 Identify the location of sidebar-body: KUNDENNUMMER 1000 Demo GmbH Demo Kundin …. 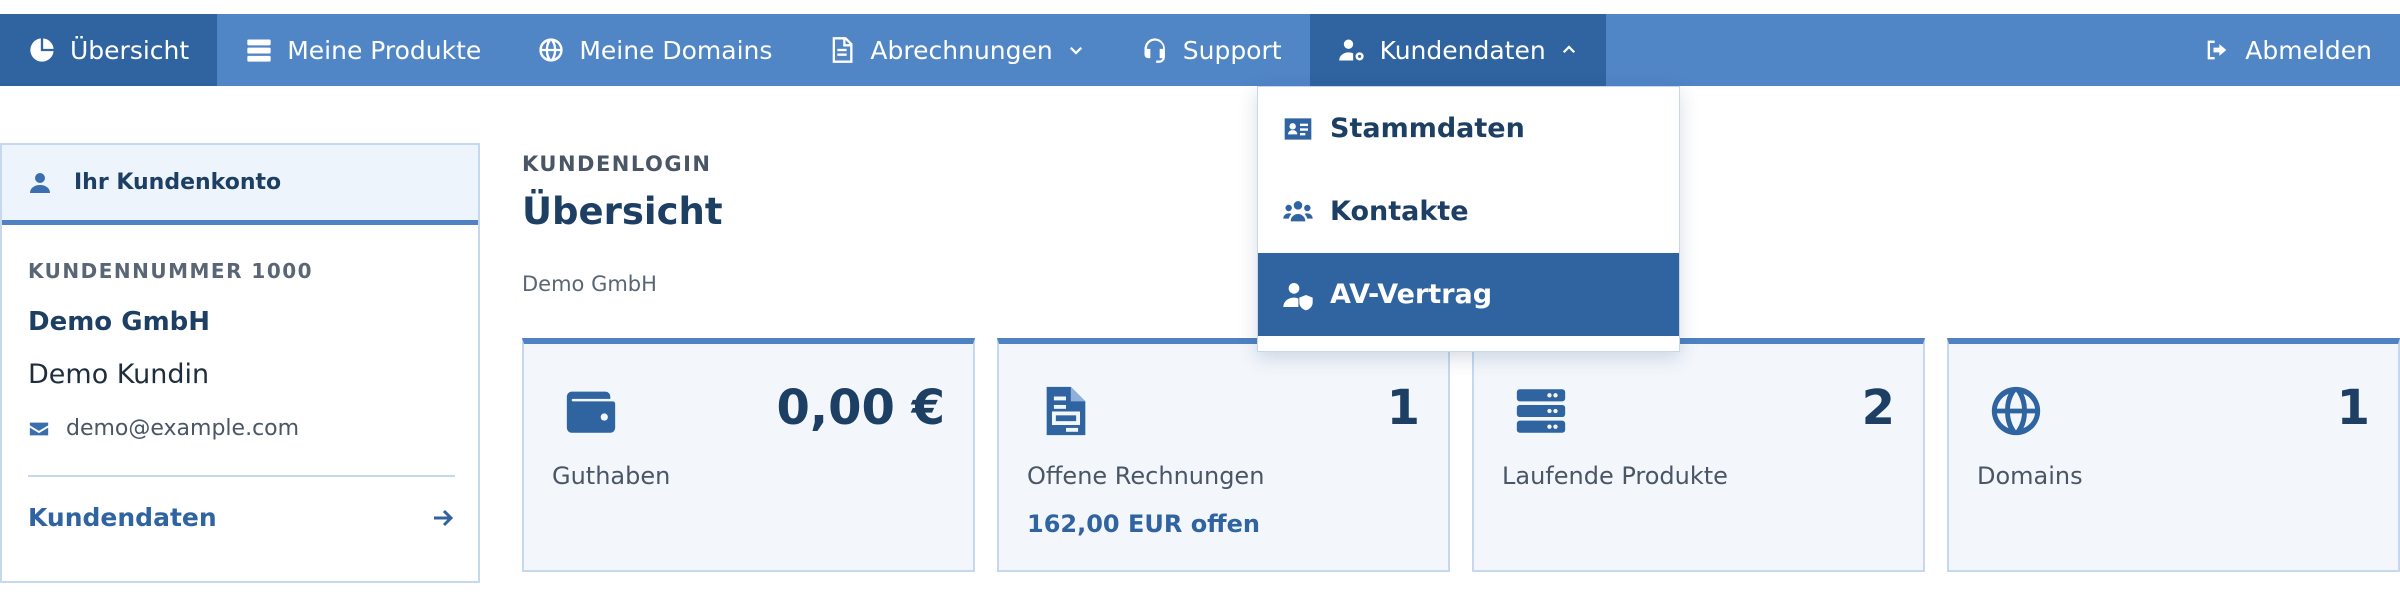
(240, 378).